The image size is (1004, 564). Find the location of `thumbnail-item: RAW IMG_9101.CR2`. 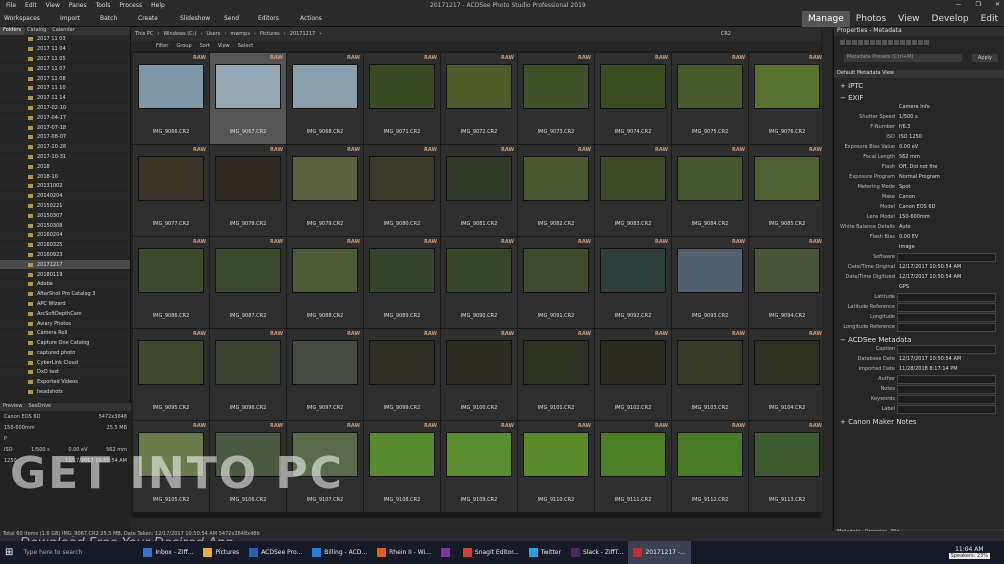

thumbnail-item: RAW IMG_9101.CR2 is located at coordinates (556, 374).